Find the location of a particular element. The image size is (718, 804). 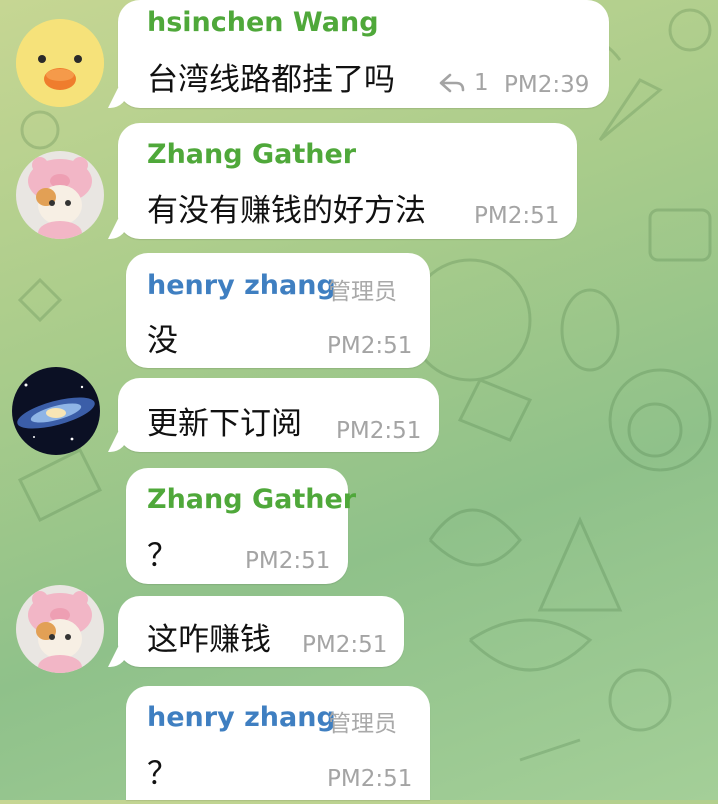

message-text: 更新下订阅 is located at coordinates (224, 424).